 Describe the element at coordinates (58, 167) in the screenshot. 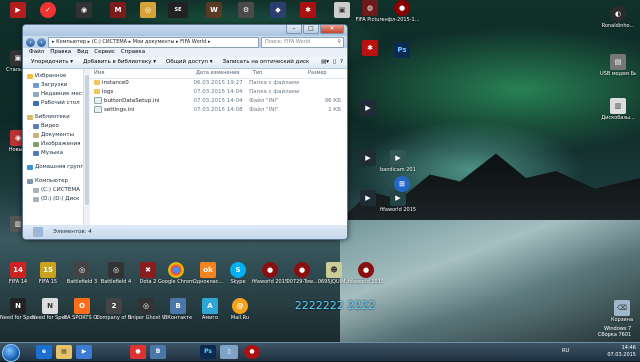

I see `nav-homegroup: Домашняя группа` at that location.